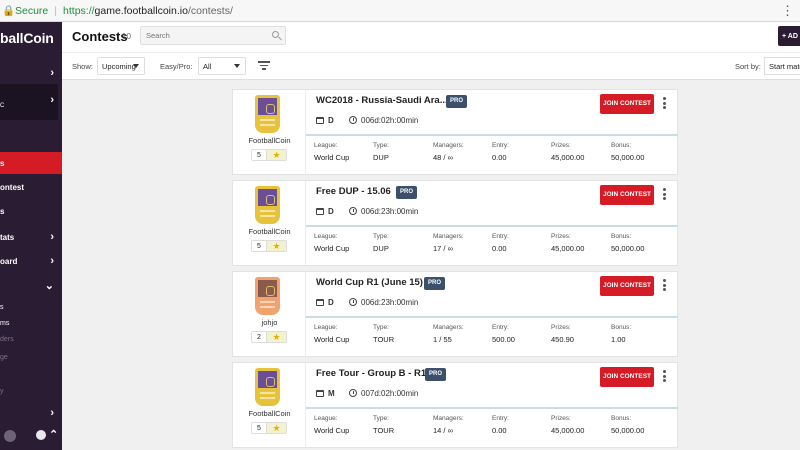 The width and height of the screenshot is (800, 450). Describe the element at coordinates (259, 428) in the screenshot. I see `rating-value: 5` at that location.